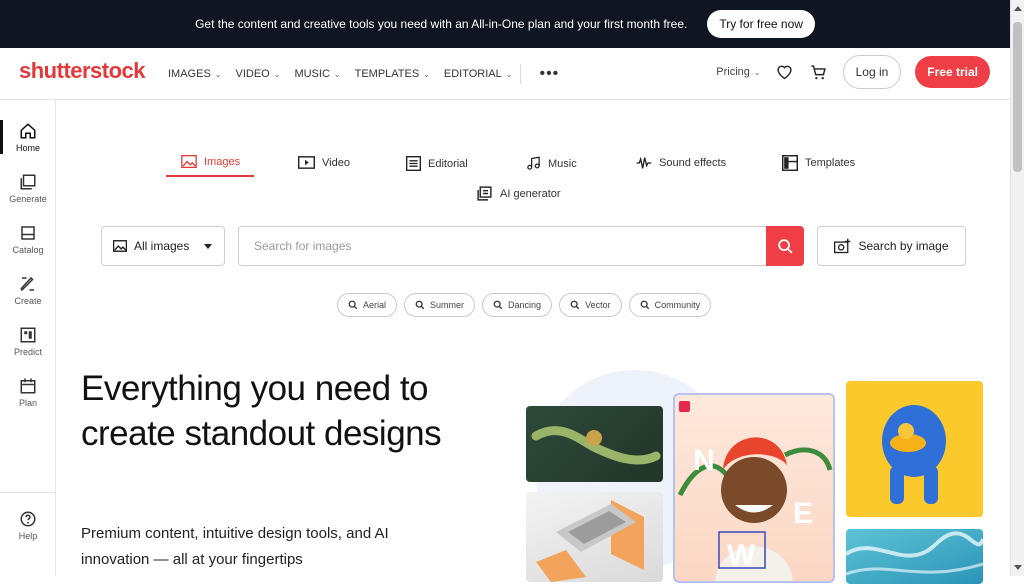 This screenshot has height=584, width=1024. I want to click on sidebar-item-catalog: Catalog, so click(28, 239).